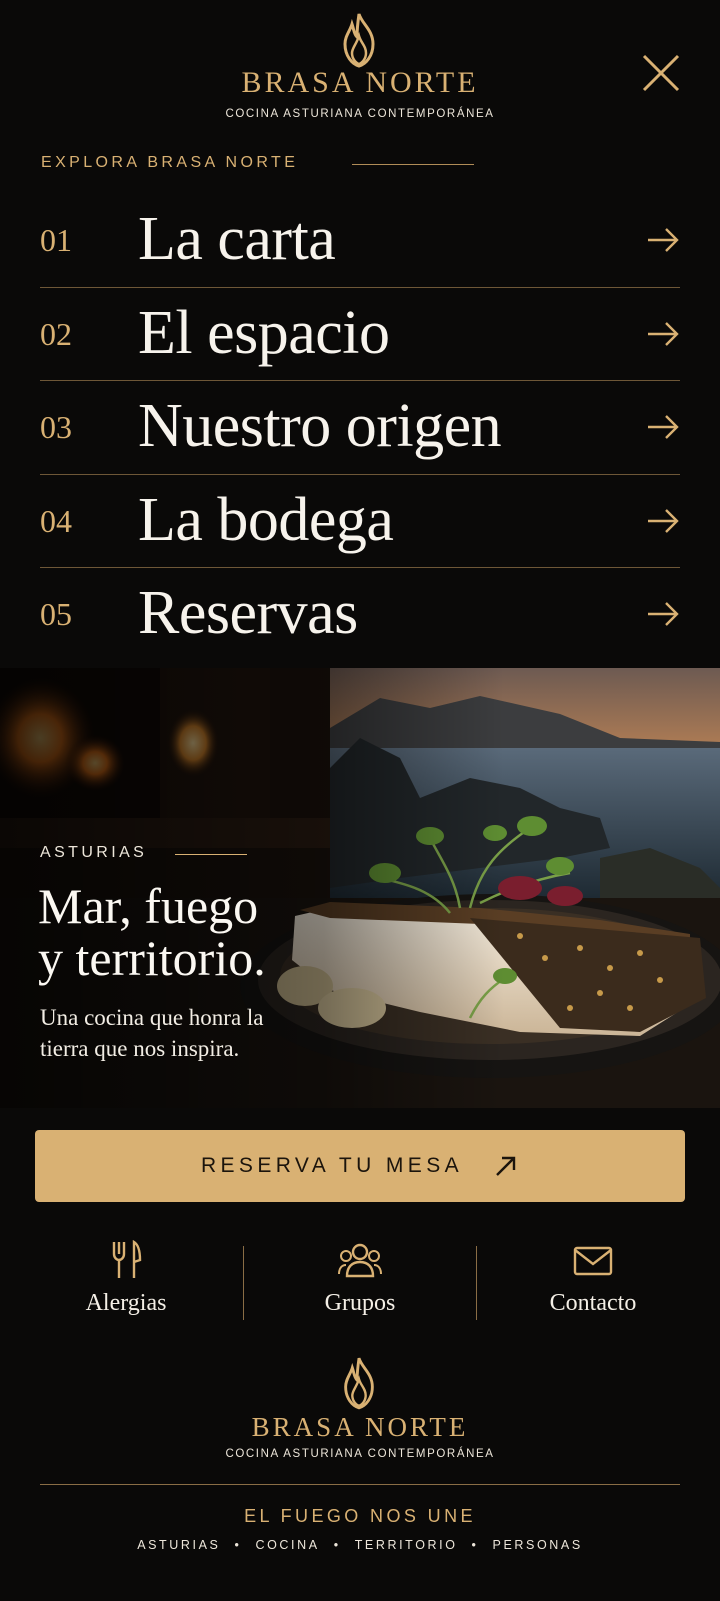 This screenshot has height=1601, width=720. Describe the element at coordinates (360, 1454) in the screenshot. I see `footer-brand-tagline: COCINA ASTURIANA CONTEMPORÁNEA` at that location.